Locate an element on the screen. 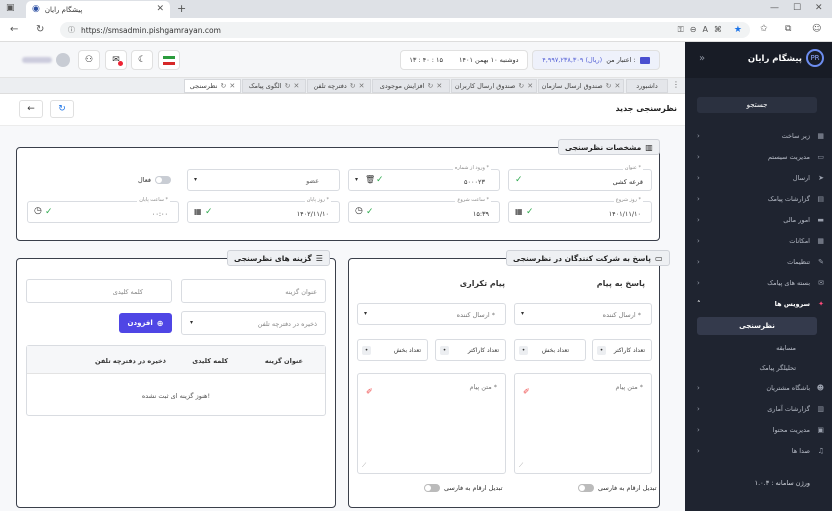 The width and height of the screenshot is (832, 511). tab-phonebook: دفترچه تلفن ↻ ✕ is located at coordinates (339, 86).